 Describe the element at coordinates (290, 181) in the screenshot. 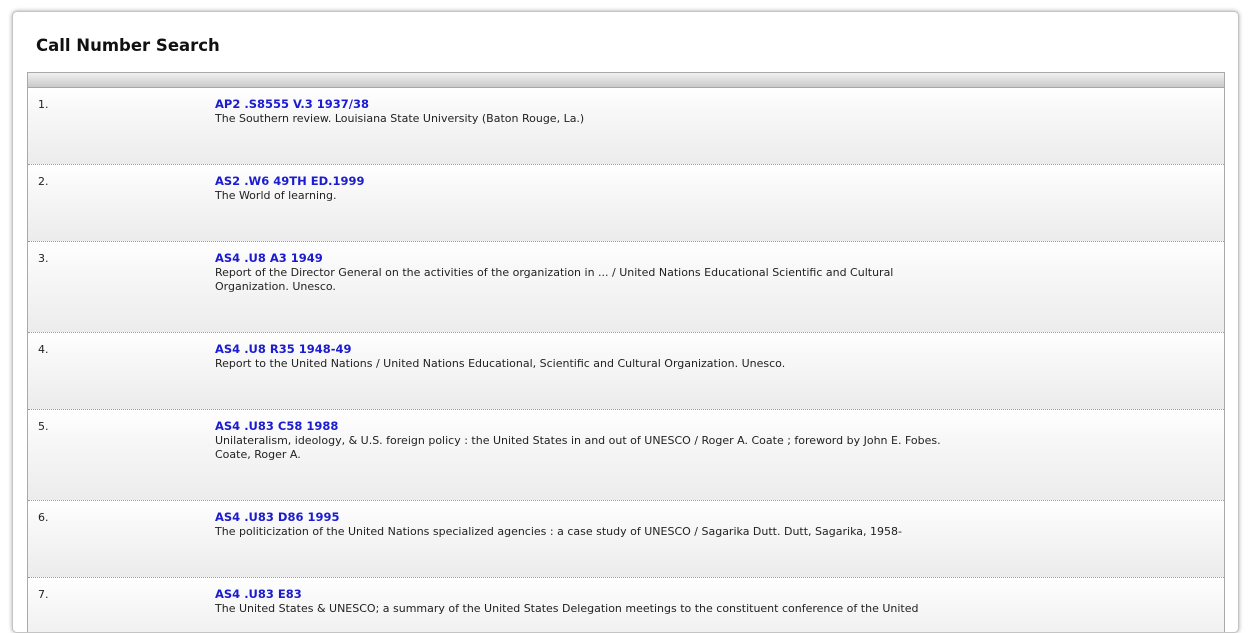

I see `call-number-link: AS2 .W6 49TH ED.1999` at that location.